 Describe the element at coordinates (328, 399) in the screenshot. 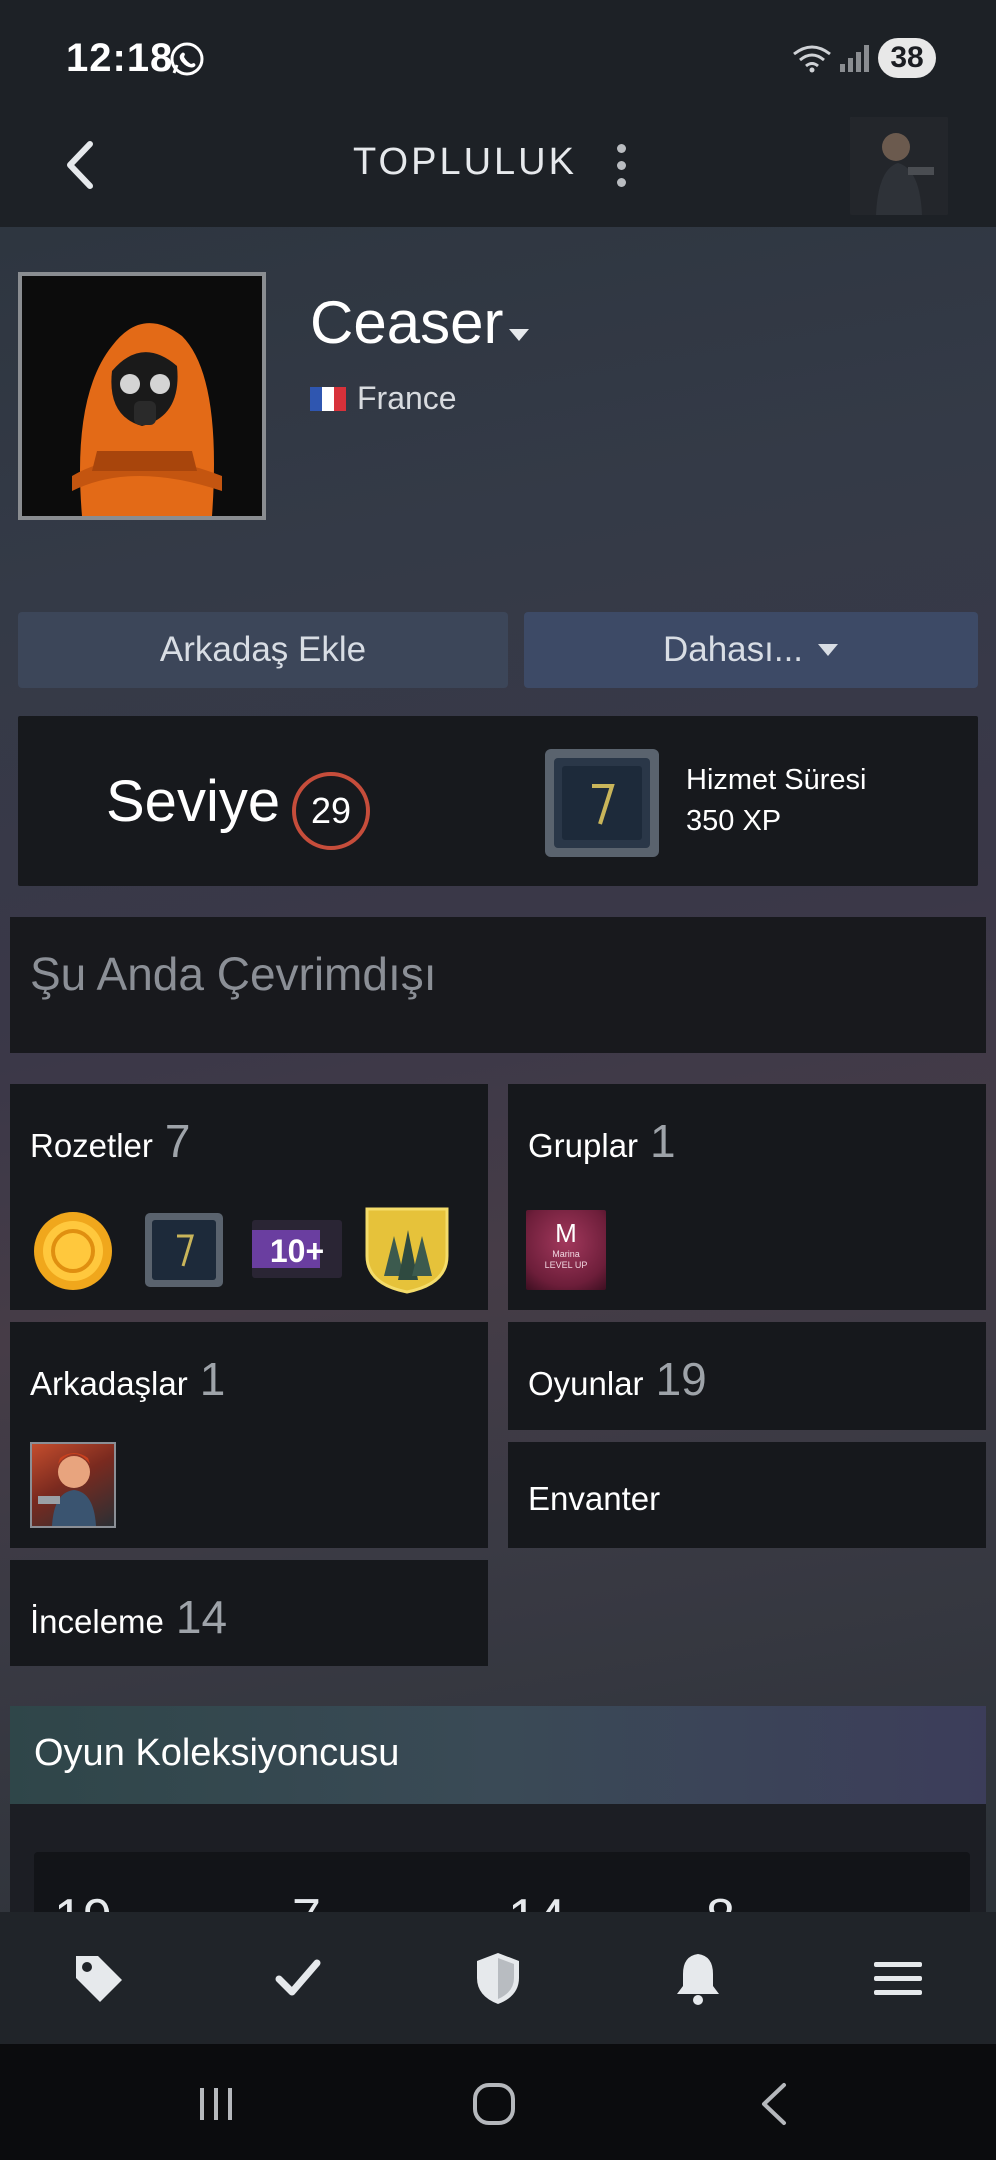

I see `france-flag-icon` at that location.